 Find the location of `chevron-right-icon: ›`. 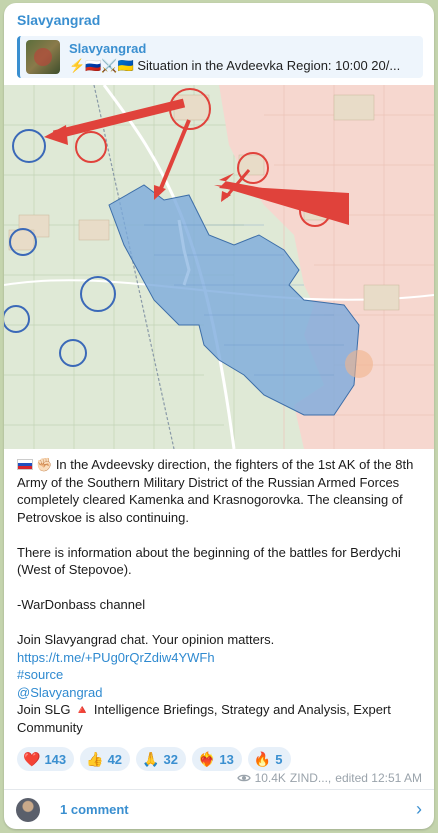

chevron-right-icon: › is located at coordinates (419, 809).